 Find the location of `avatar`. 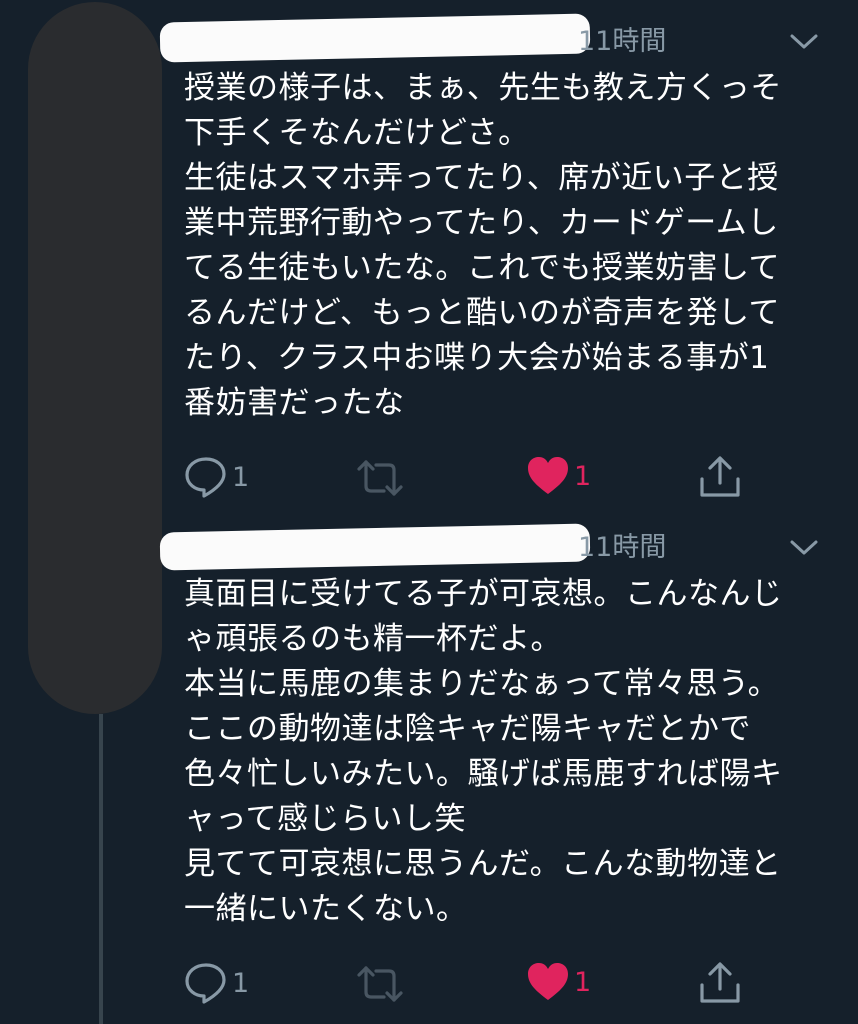

avatar is located at coordinates (95, 358).